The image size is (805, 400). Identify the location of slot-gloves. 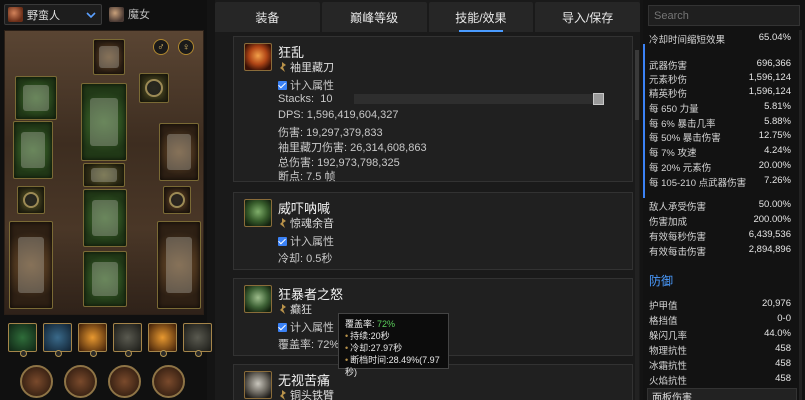
(33, 150).